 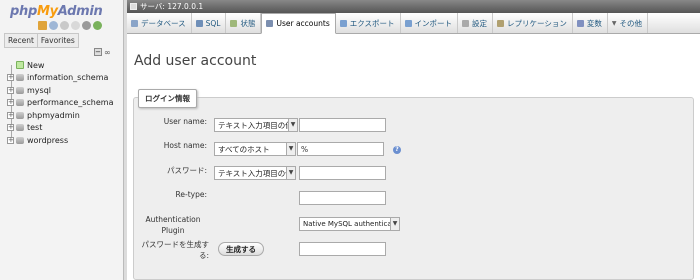 I want to click on collapse-all-button: −, so click(x=98, y=52).